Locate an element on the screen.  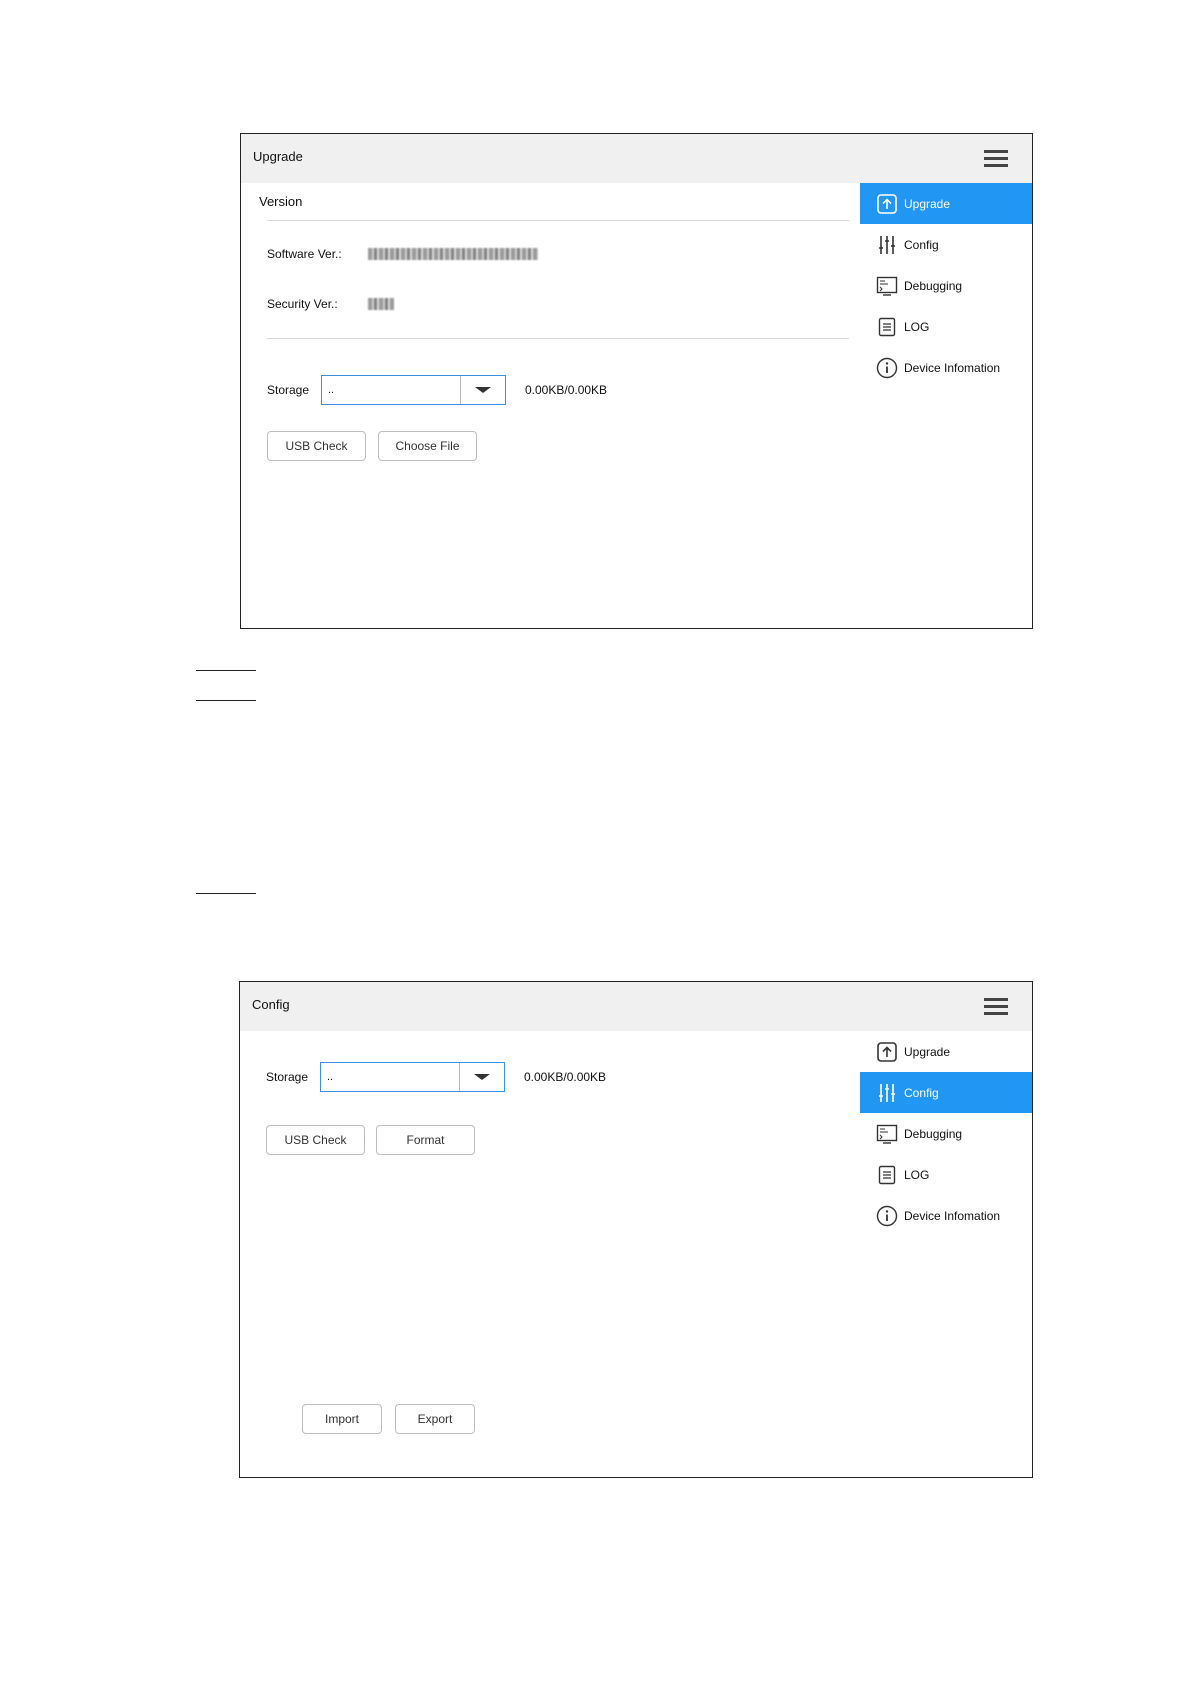
page-title: Config is located at coordinates (271, 1004).